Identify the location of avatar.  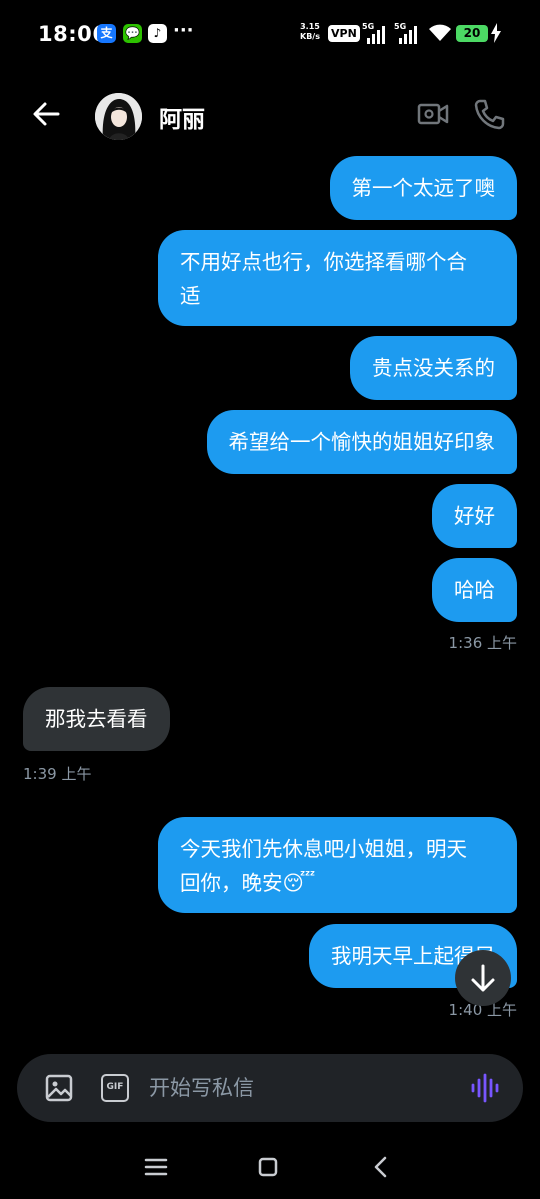
(118, 116).